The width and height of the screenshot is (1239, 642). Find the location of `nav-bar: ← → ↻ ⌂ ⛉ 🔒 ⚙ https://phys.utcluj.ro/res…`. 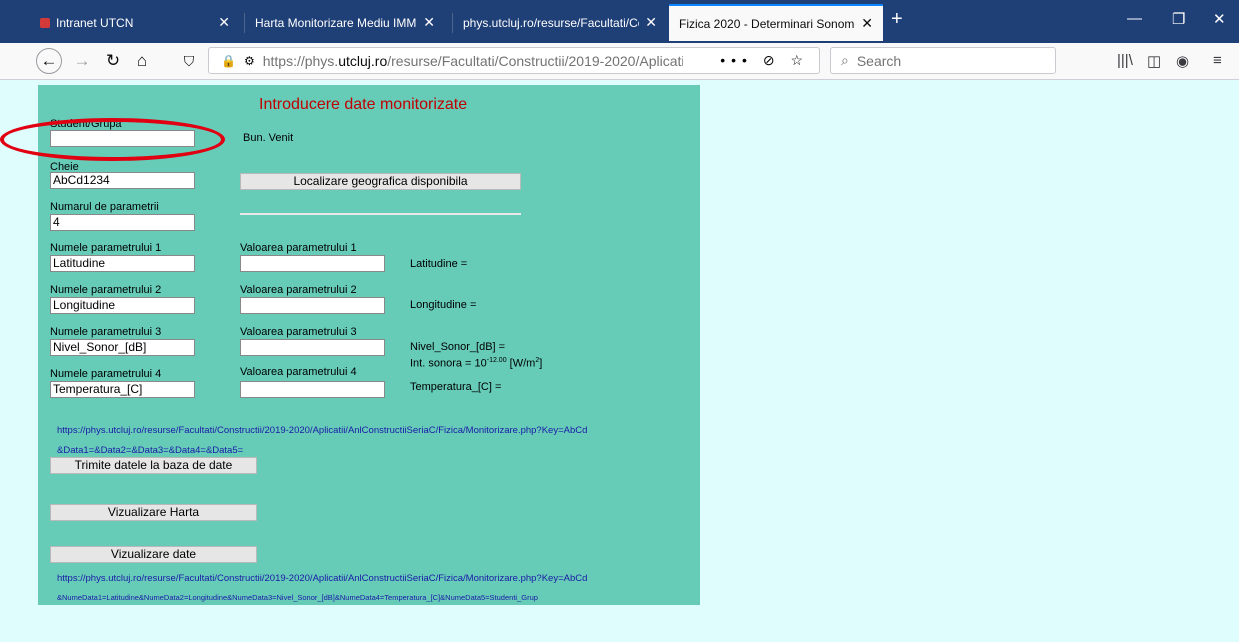

nav-bar: ← → ↻ ⌂ ⛉ 🔒 ⚙ https://phys.utcluj.ro/res… is located at coordinates (619, 61).